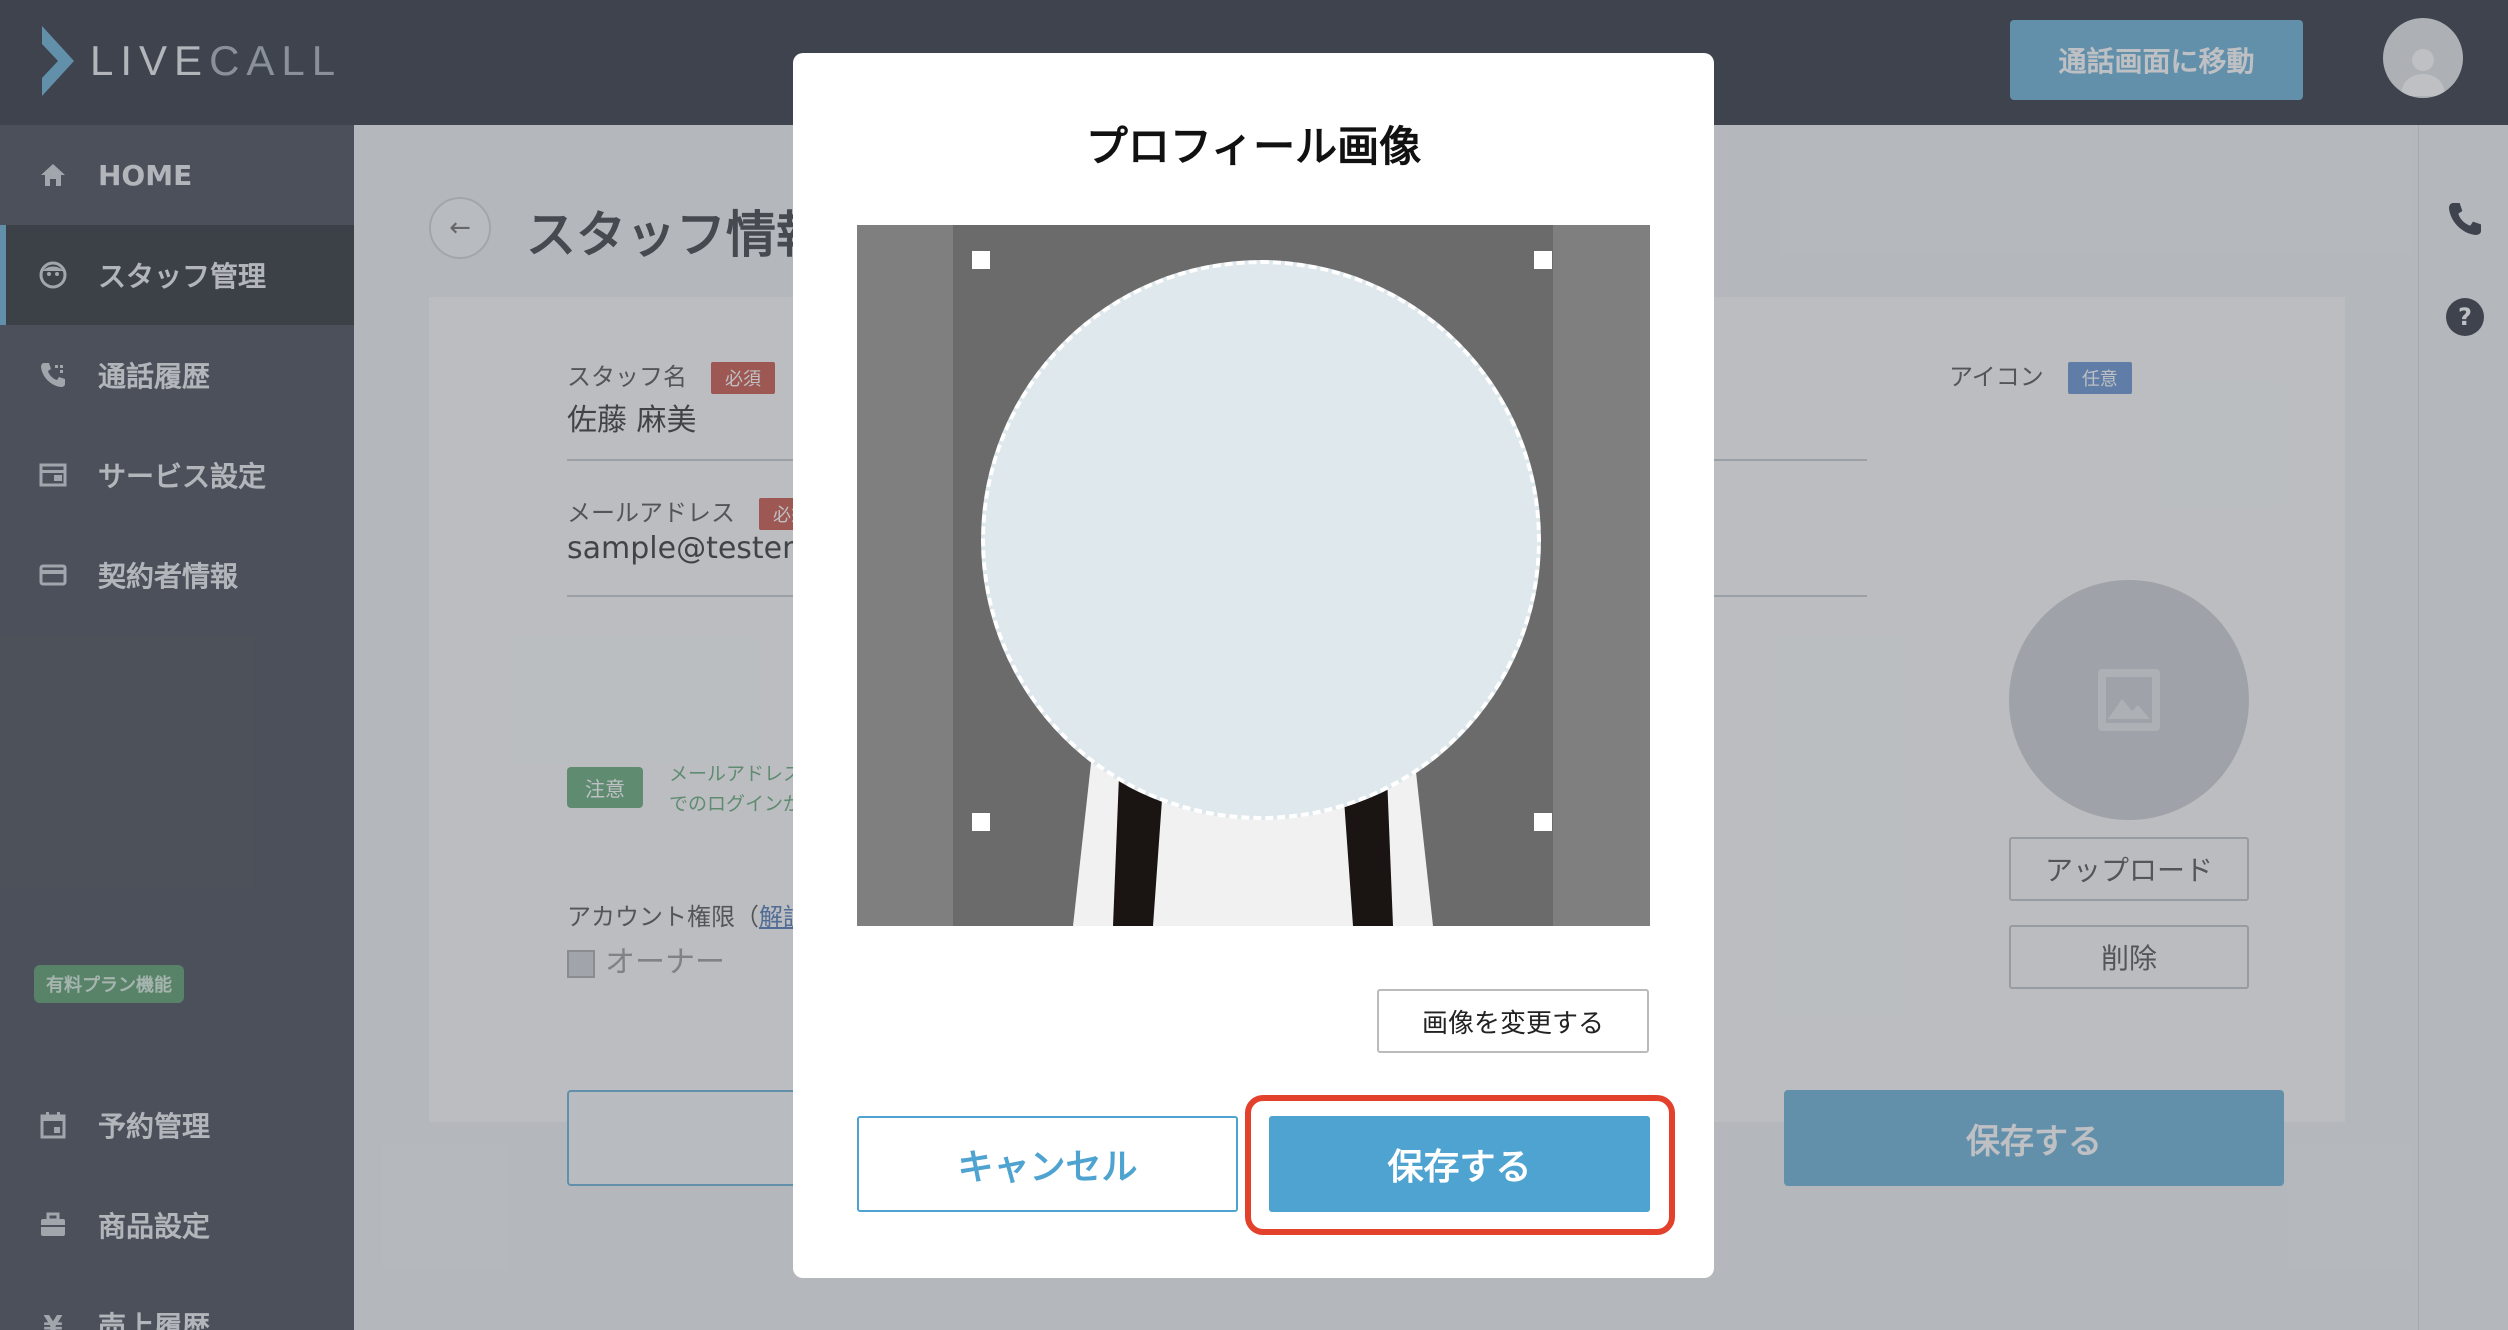  What do you see at coordinates (1543, 822) in the screenshot?
I see `crop-handle-bottom-right` at bounding box center [1543, 822].